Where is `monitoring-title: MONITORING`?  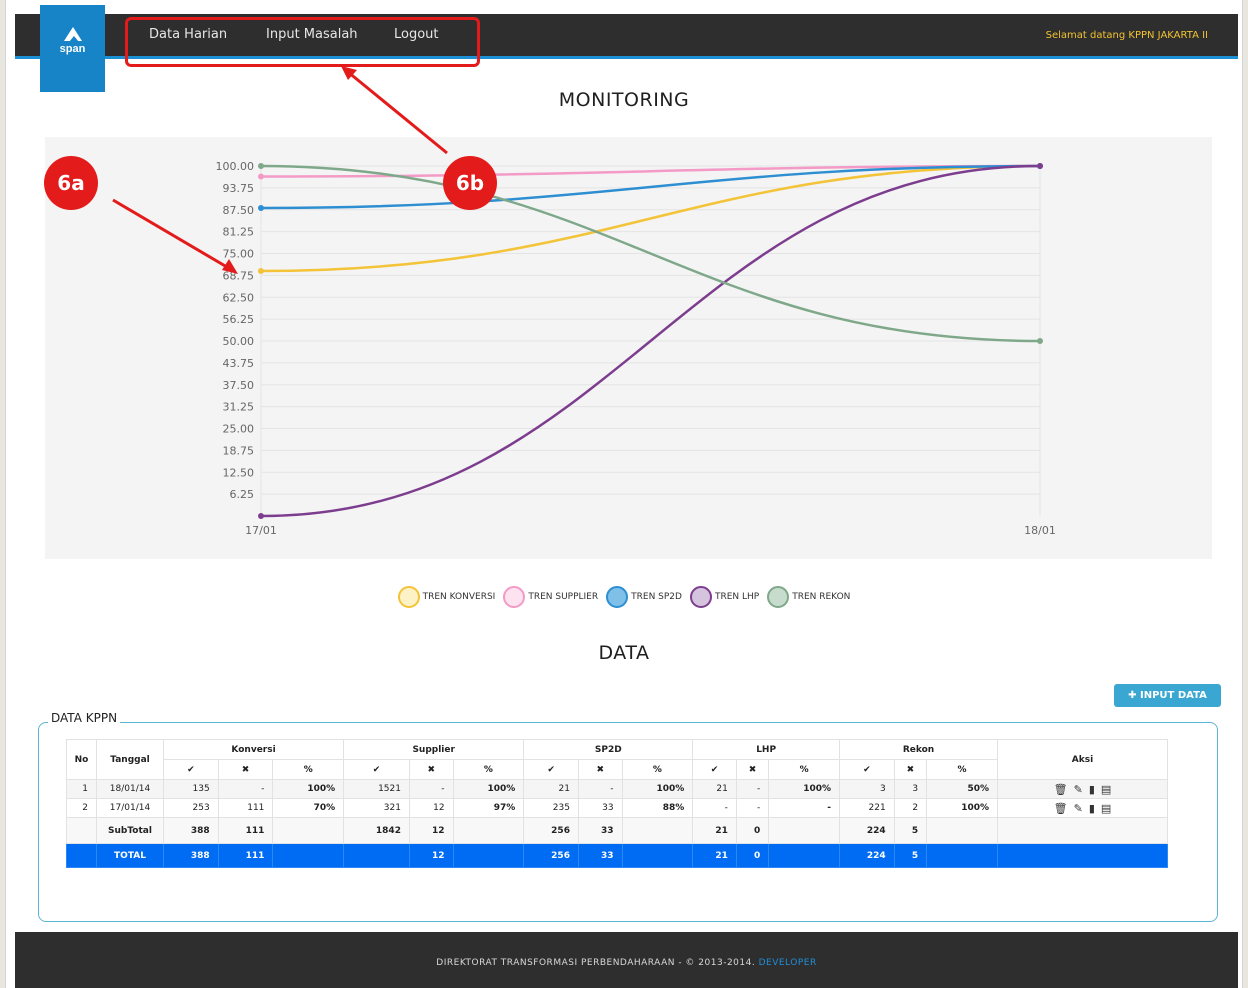 monitoring-title: MONITORING is located at coordinates (624, 100).